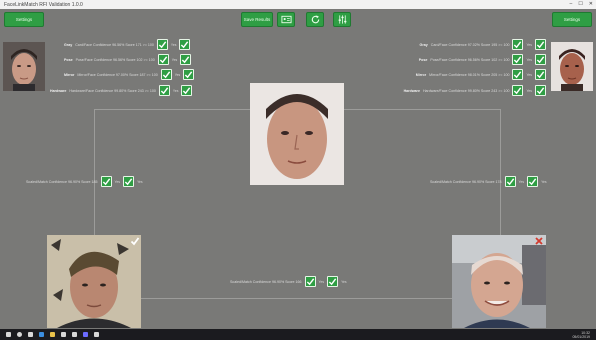  I want to click on window-titlebar: FaceLinkMatch RFI Validation 1.0.0 – ☐ ✕, so click(298, 4).